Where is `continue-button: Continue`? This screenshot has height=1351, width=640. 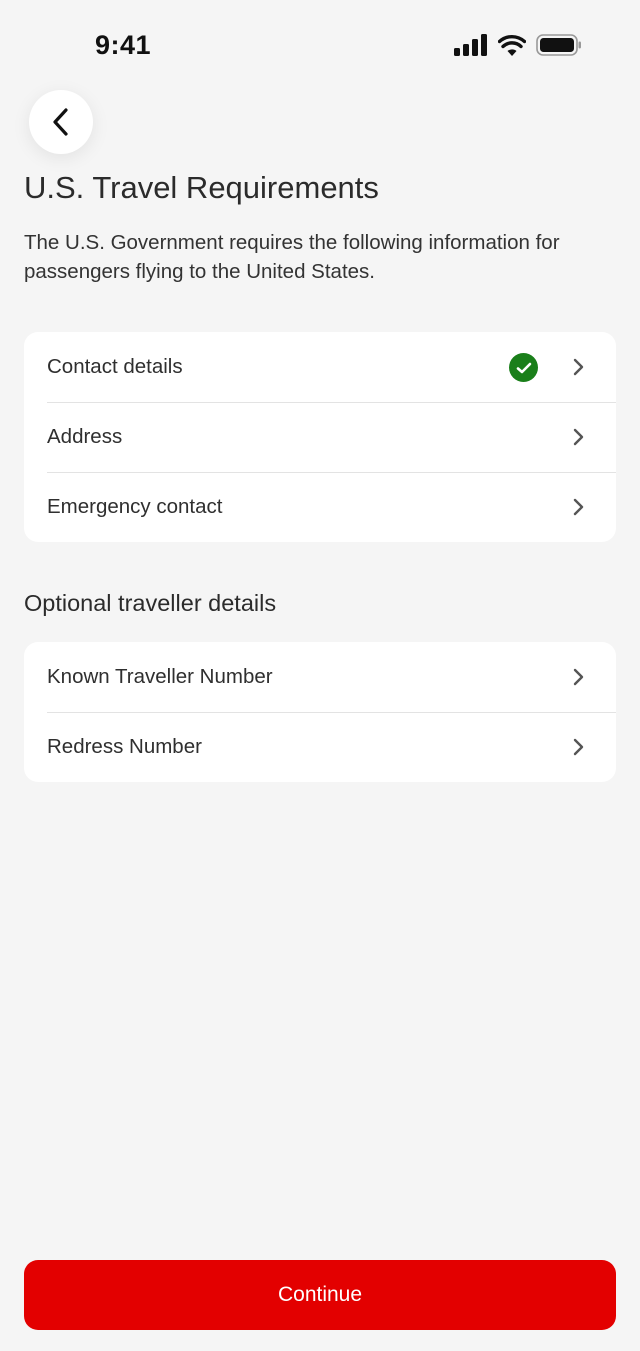
continue-button: Continue is located at coordinates (320, 1295).